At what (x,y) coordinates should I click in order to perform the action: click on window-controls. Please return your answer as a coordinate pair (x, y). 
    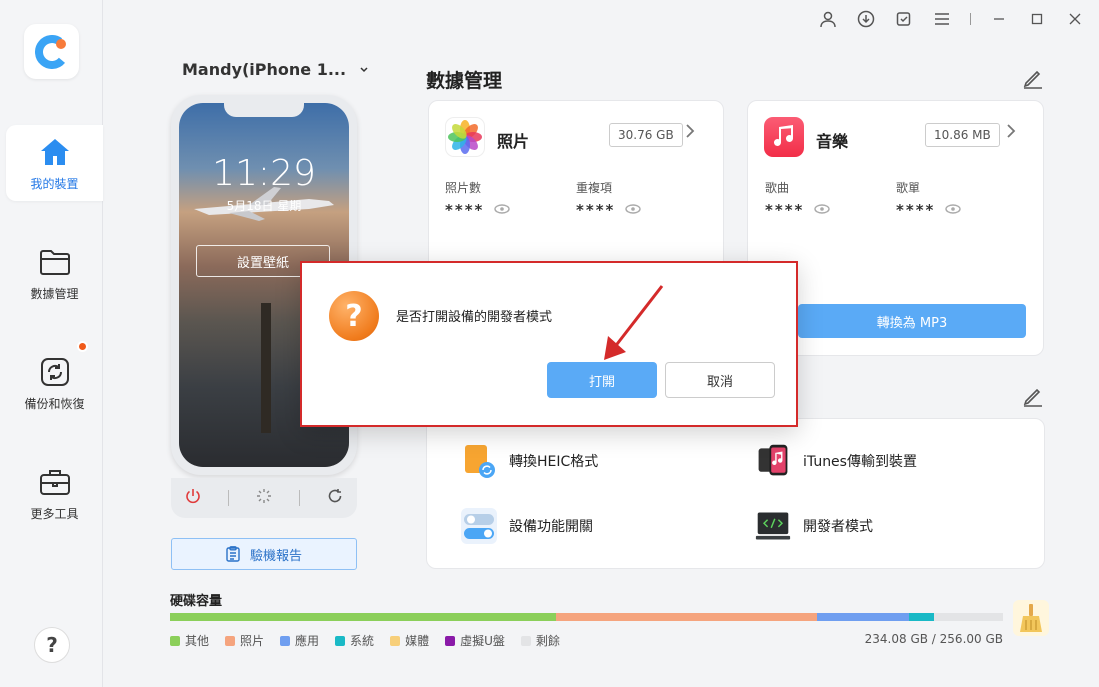
    Looking at the image, I should click on (951, 19).